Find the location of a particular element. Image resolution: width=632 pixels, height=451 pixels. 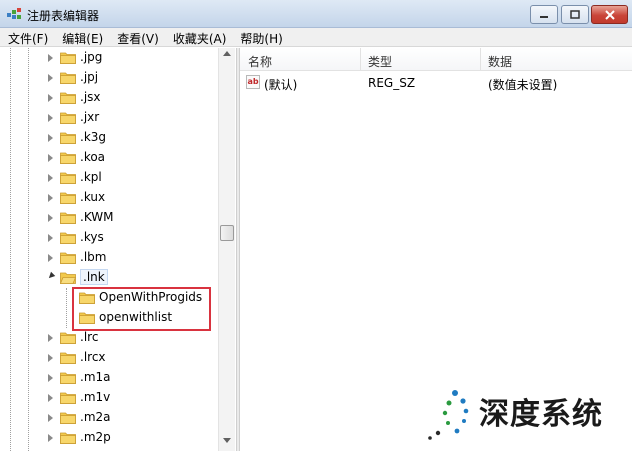

tree-row: .koa is located at coordinates (109, 158).